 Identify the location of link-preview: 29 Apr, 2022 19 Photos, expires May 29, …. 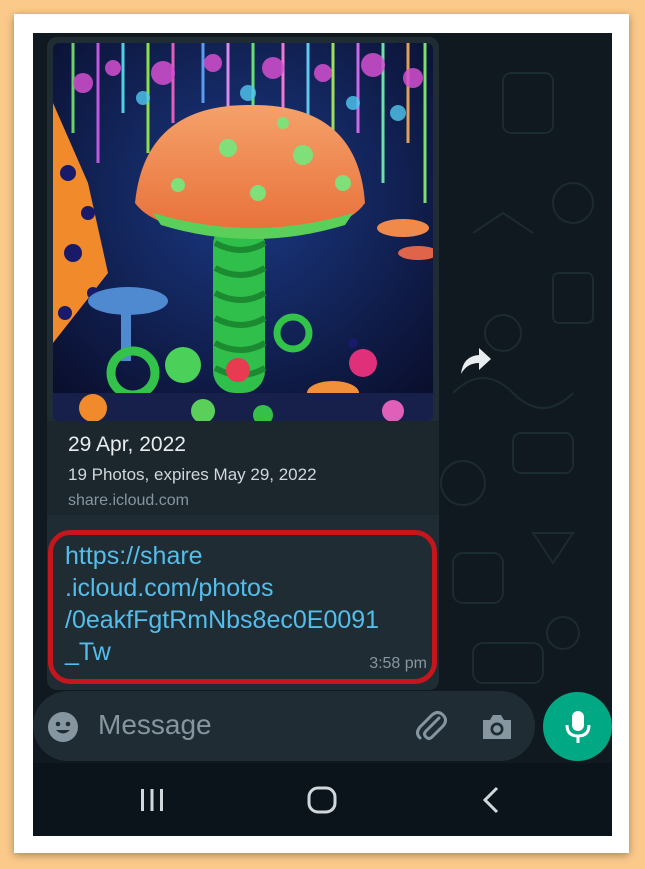
(243, 468).